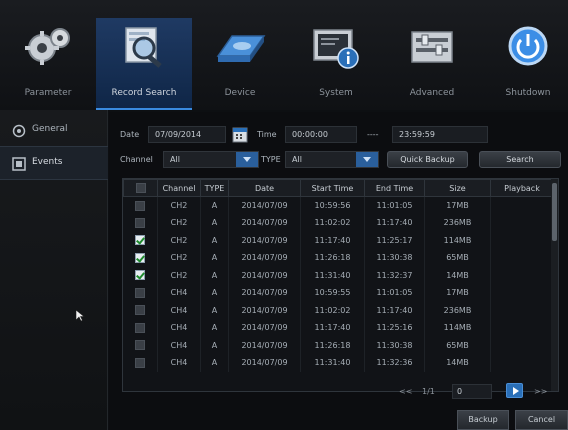 The image size is (568, 430). I want to click on table-row: CH2 A 2014/07/09 11:02:02 11:17:40 236MB, so click(338, 223).